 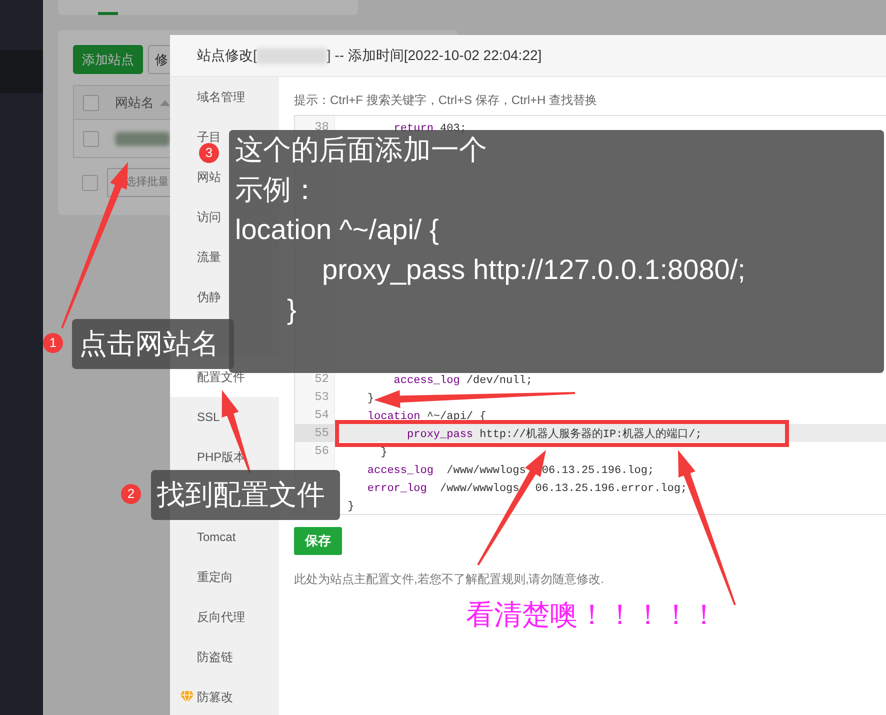 I want to click on callout-code-line: location ^~/api/ {, so click(x=337, y=230).